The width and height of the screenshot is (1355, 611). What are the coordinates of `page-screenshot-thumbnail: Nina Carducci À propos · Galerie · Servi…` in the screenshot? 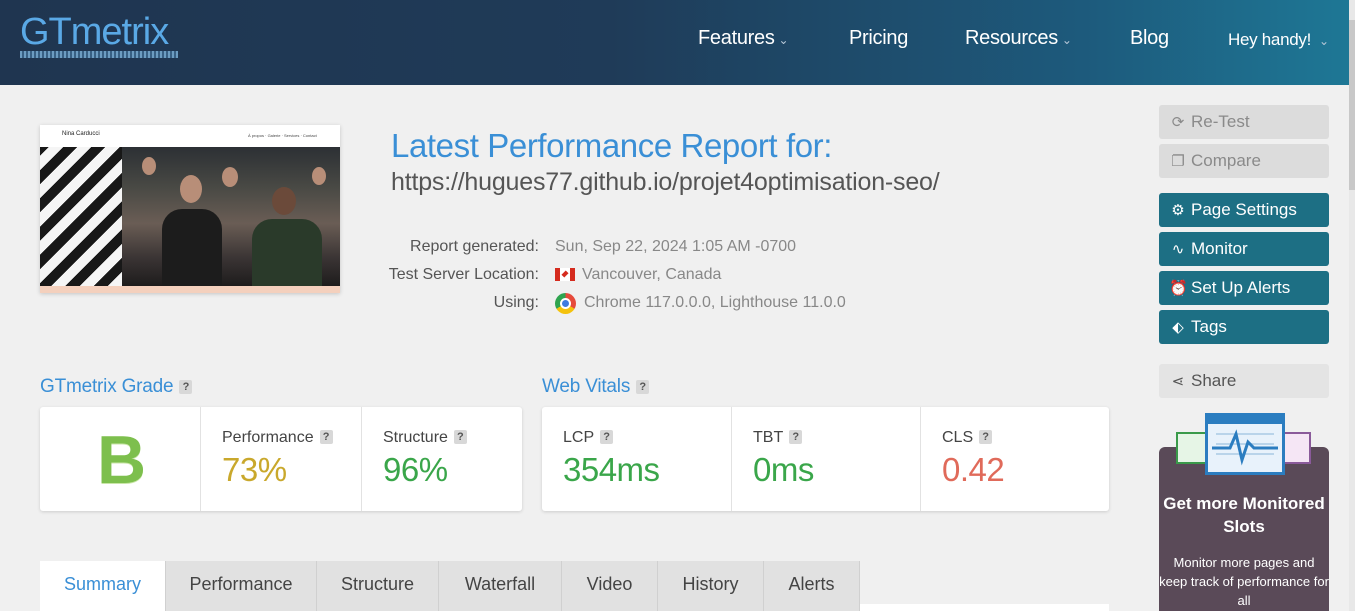 It's located at (190, 209).